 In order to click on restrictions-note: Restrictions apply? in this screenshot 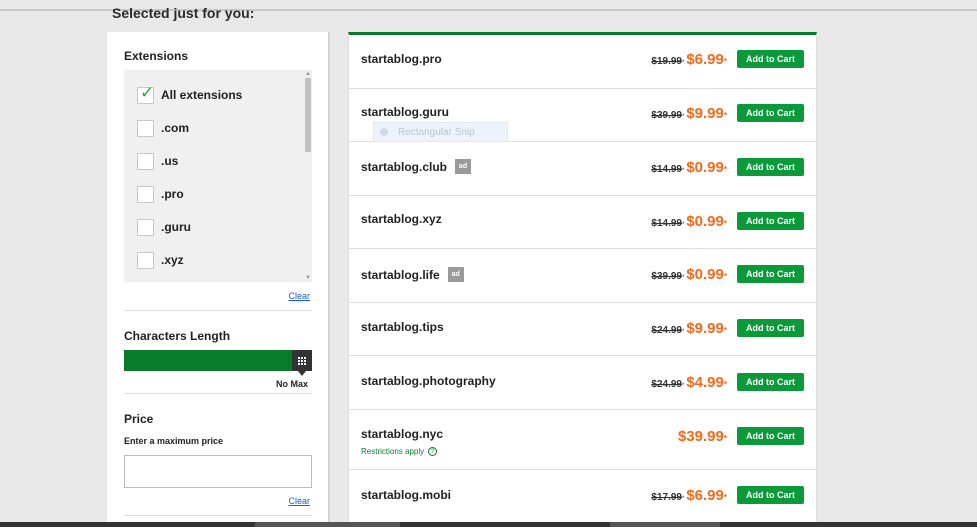, I will do `click(399, 451)`.